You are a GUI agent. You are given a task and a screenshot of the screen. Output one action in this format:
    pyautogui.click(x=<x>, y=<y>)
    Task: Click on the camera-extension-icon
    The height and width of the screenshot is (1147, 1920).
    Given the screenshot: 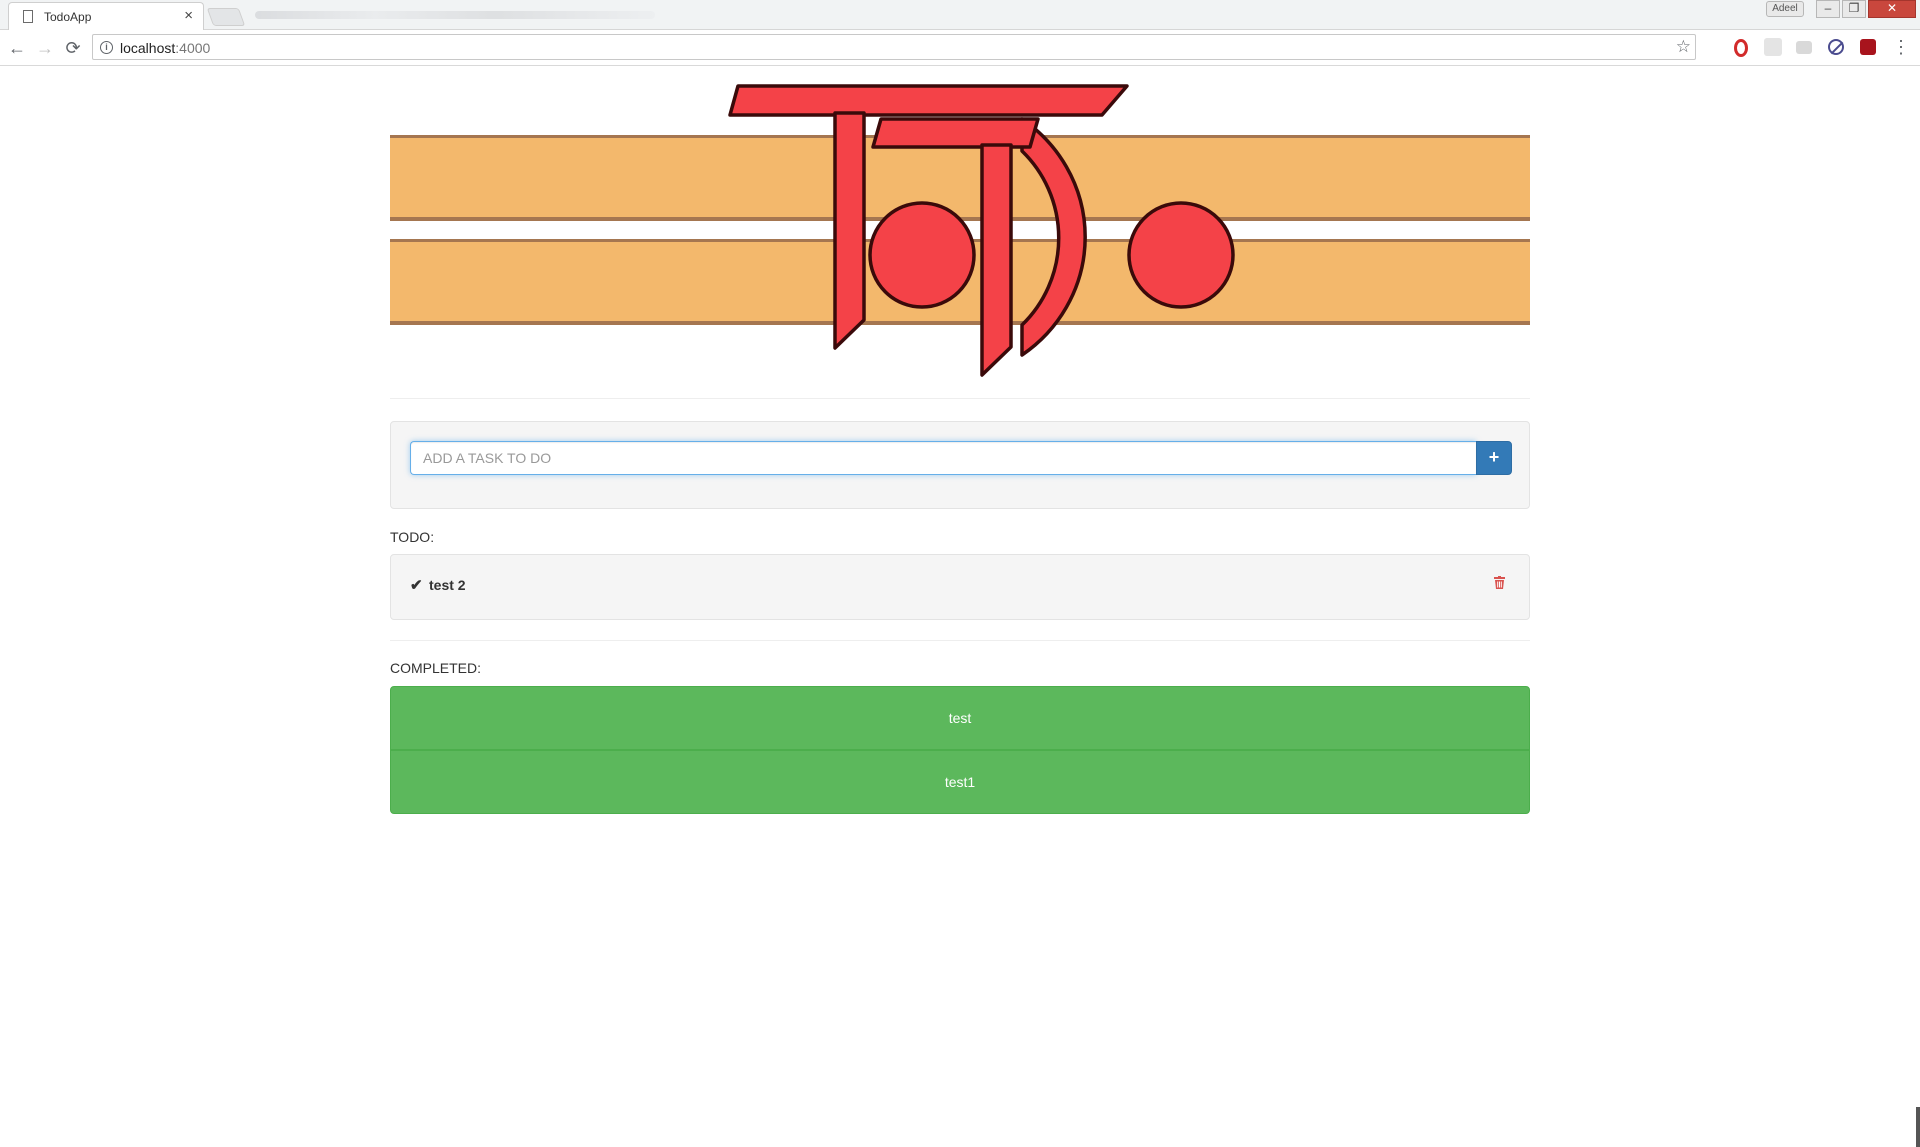 What is the action you would take?
    pyautogui.click(x=1804, y=47)
    